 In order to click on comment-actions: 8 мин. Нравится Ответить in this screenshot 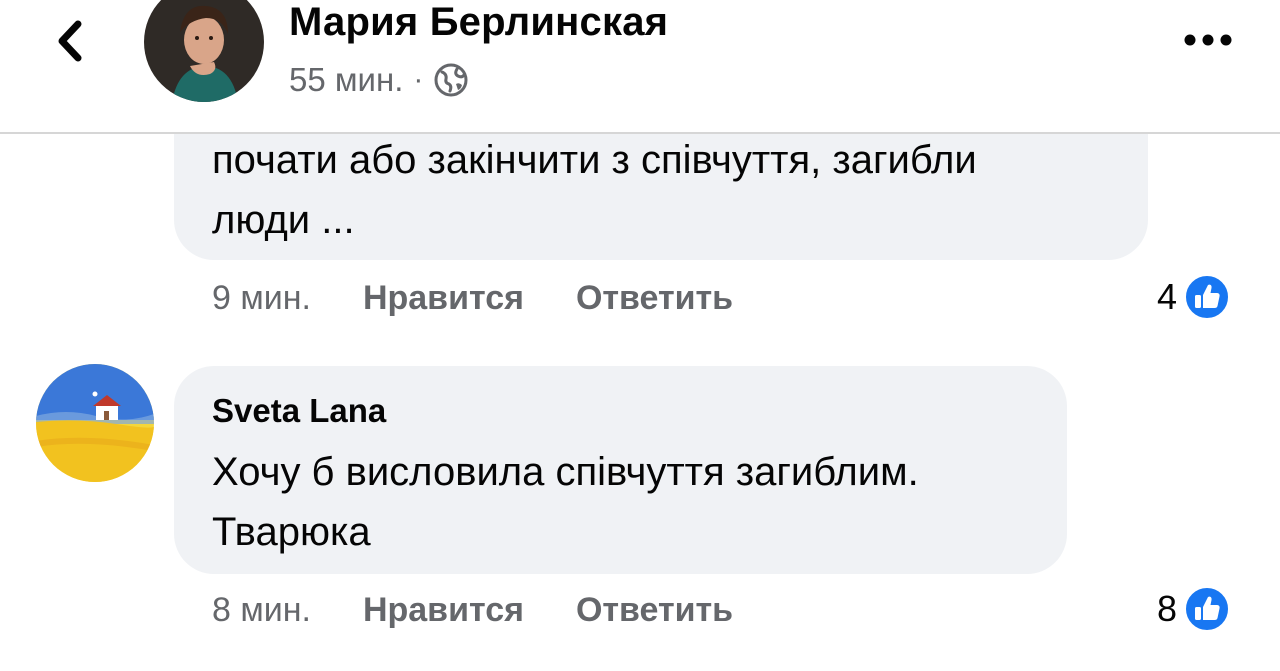, I will do `click(472, 610)`.